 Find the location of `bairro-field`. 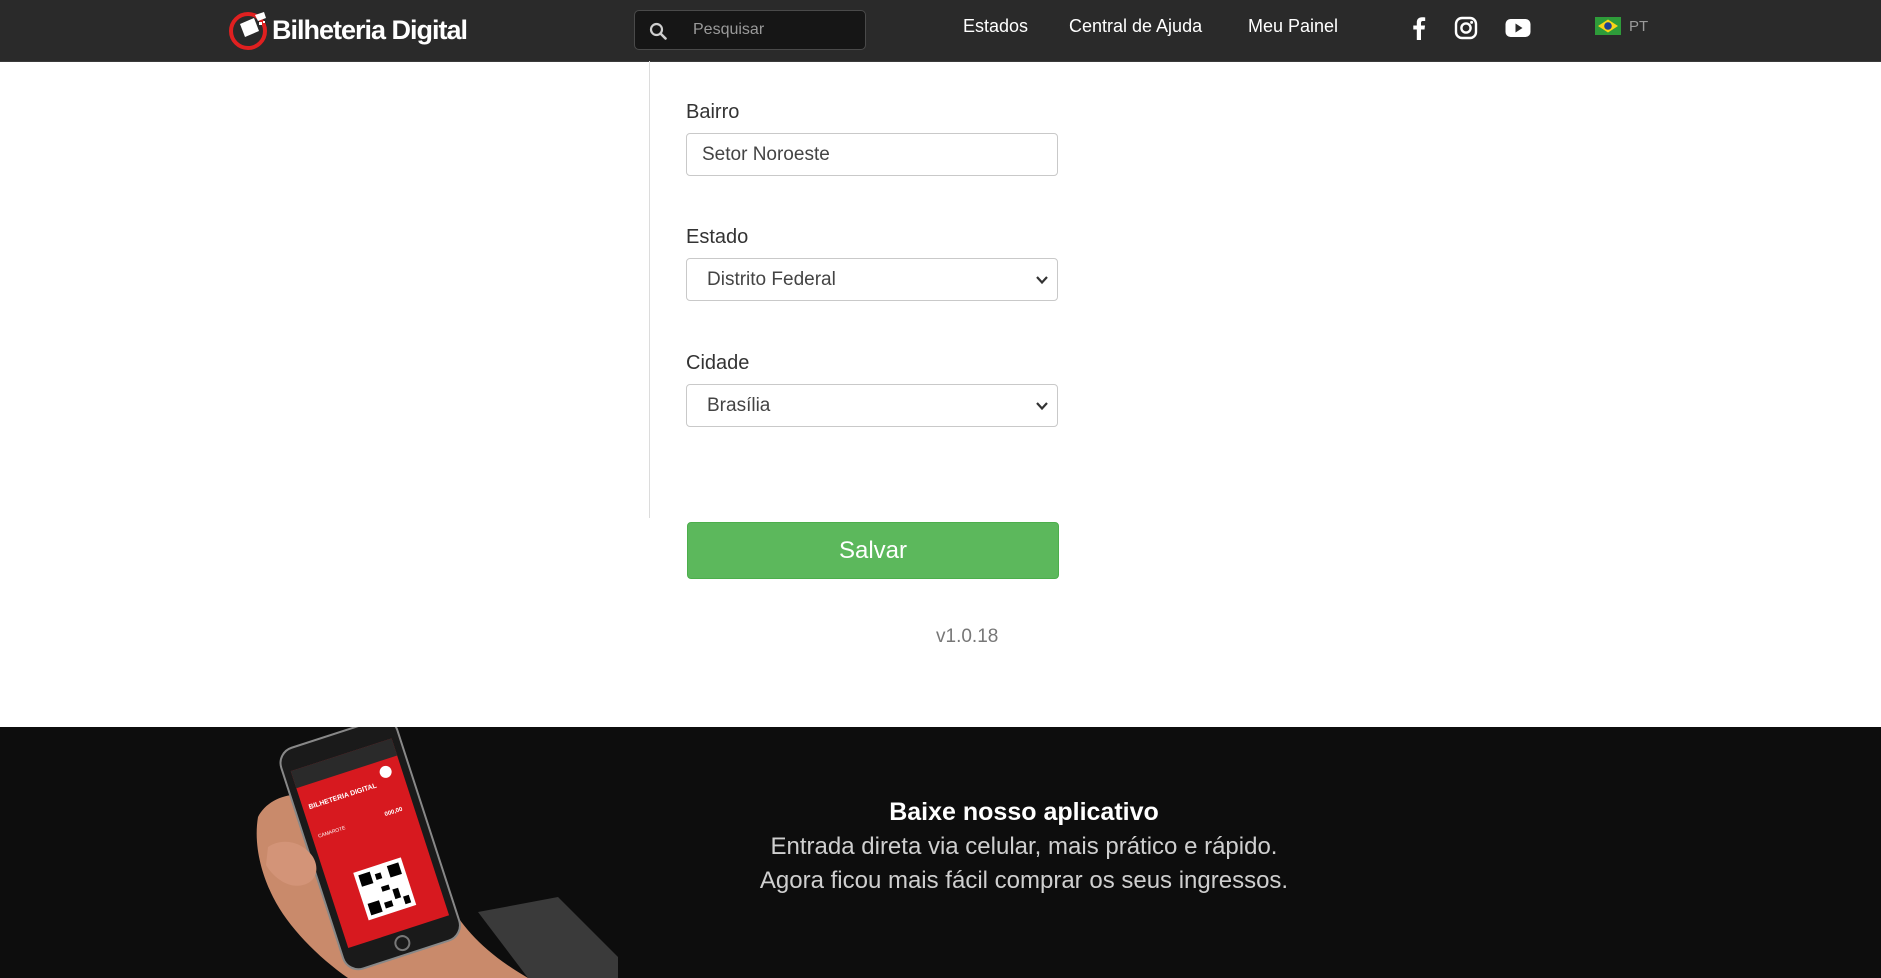

bairro-field is located at coordinates (872, 154).